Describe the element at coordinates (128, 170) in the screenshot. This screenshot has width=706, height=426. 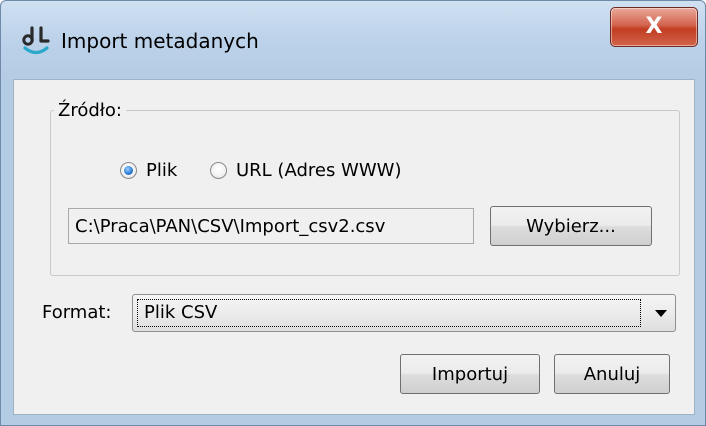
I see `radio-file` at that location.